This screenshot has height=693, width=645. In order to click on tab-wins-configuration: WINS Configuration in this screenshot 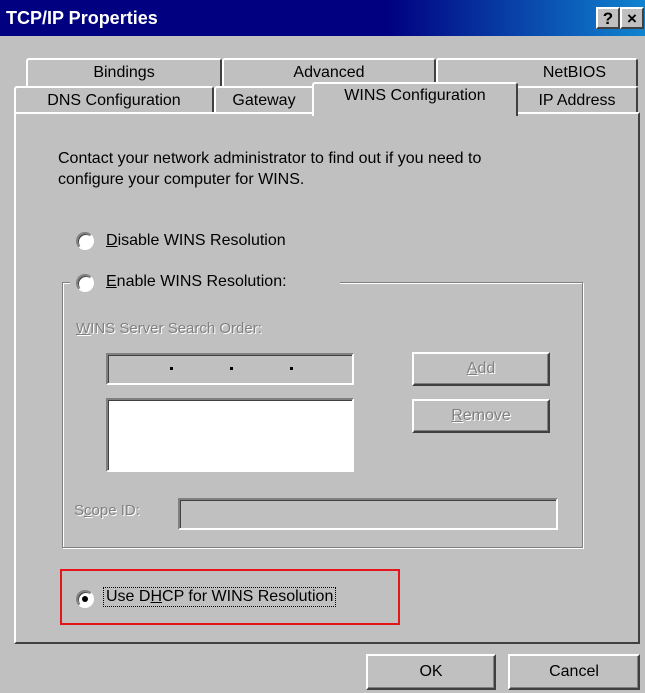, I will do `click(415, 99)`.